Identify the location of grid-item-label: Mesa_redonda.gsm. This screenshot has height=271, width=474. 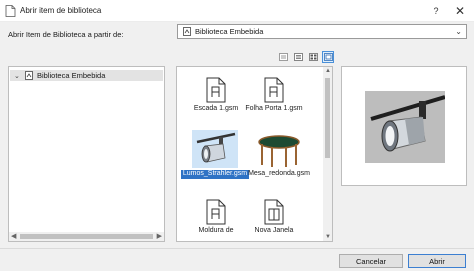
(279, 173).